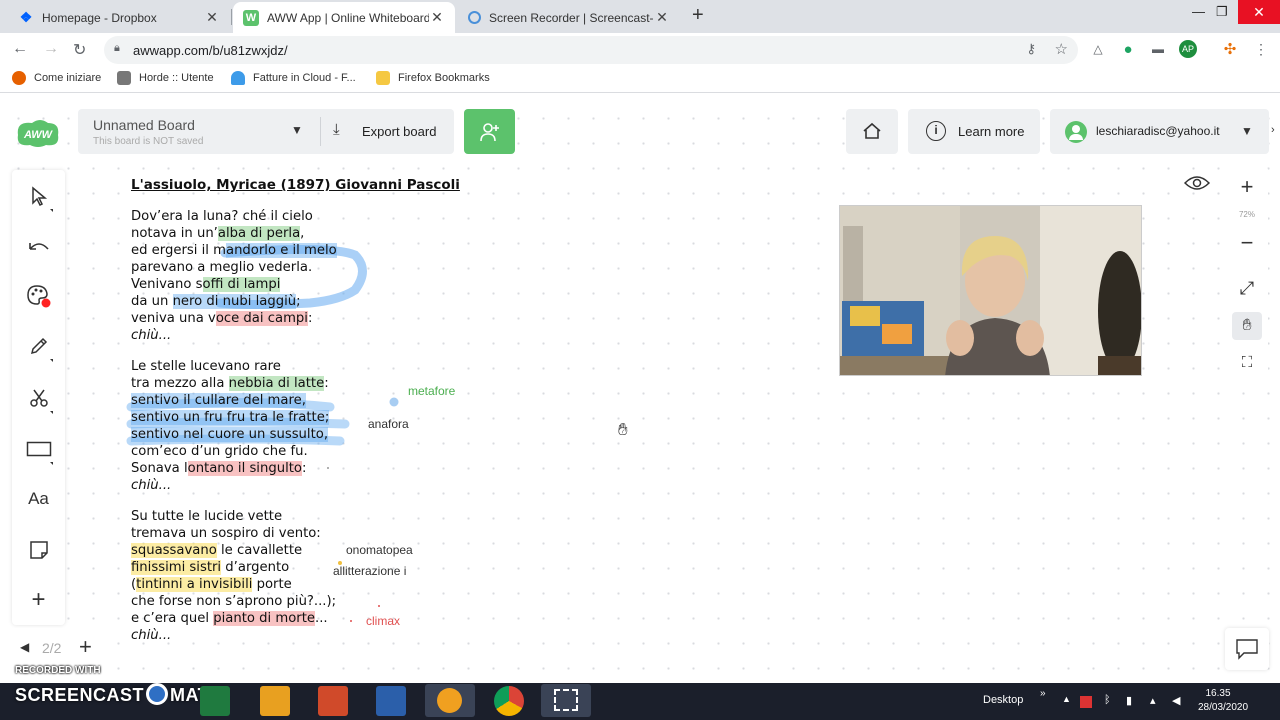 The image size is (1280, 720). I want to click on verse-line: ed ergersi il mandorlo e il melo, so click(234, 250).